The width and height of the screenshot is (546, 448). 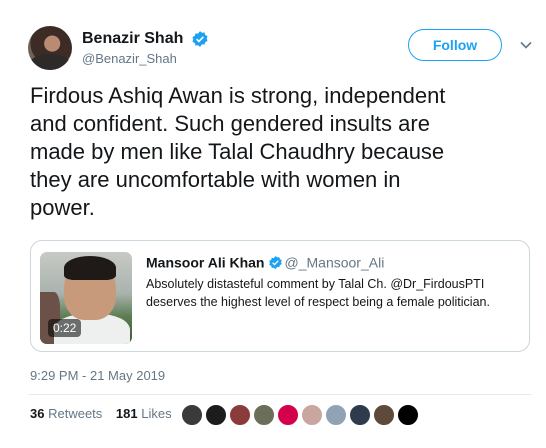 I want to click on author-display-name: Benazir Shah, so click(x=132, y=39).